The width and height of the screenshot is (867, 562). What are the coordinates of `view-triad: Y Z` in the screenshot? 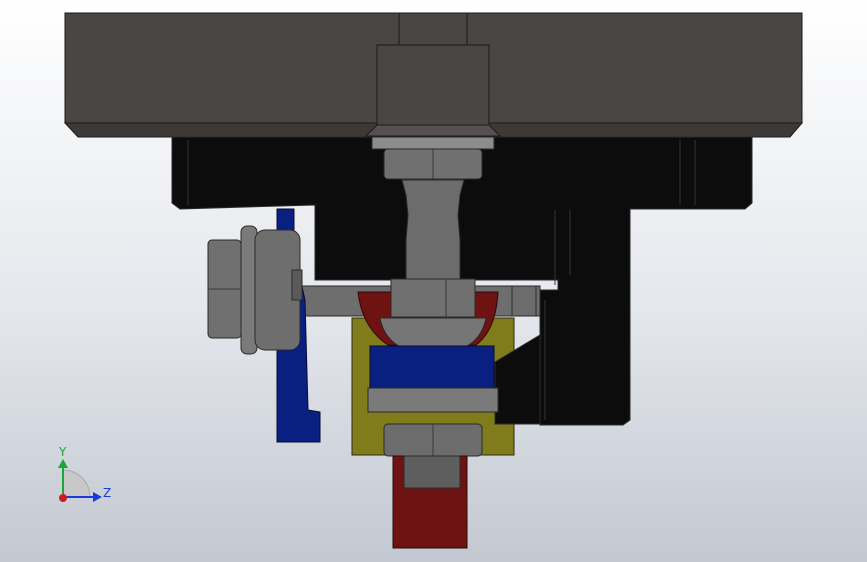 It's located at (84, 473).